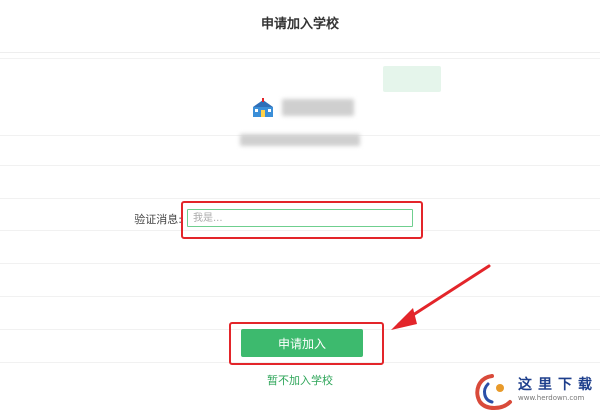  I want to click on school-icon, so click(263, 107).